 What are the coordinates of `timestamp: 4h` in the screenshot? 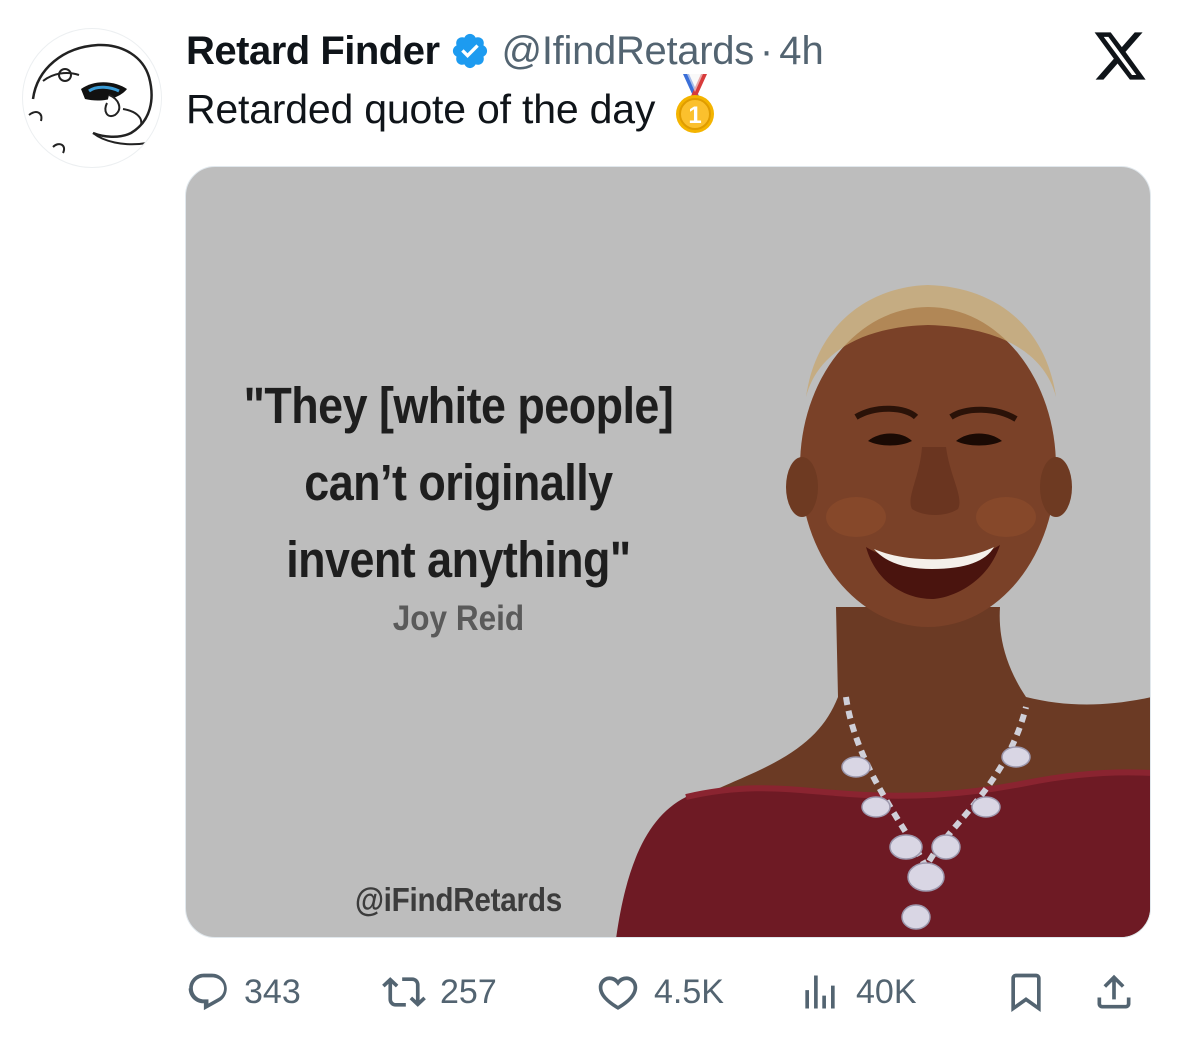 It's located at (801, 51).